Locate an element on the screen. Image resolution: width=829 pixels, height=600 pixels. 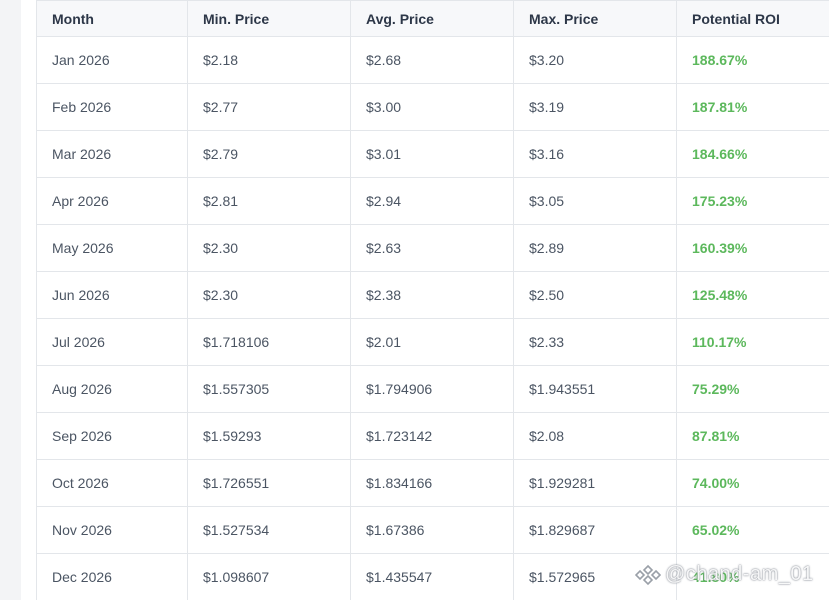
cell-min-price: $2.77 is located at coordinates (269, 107).